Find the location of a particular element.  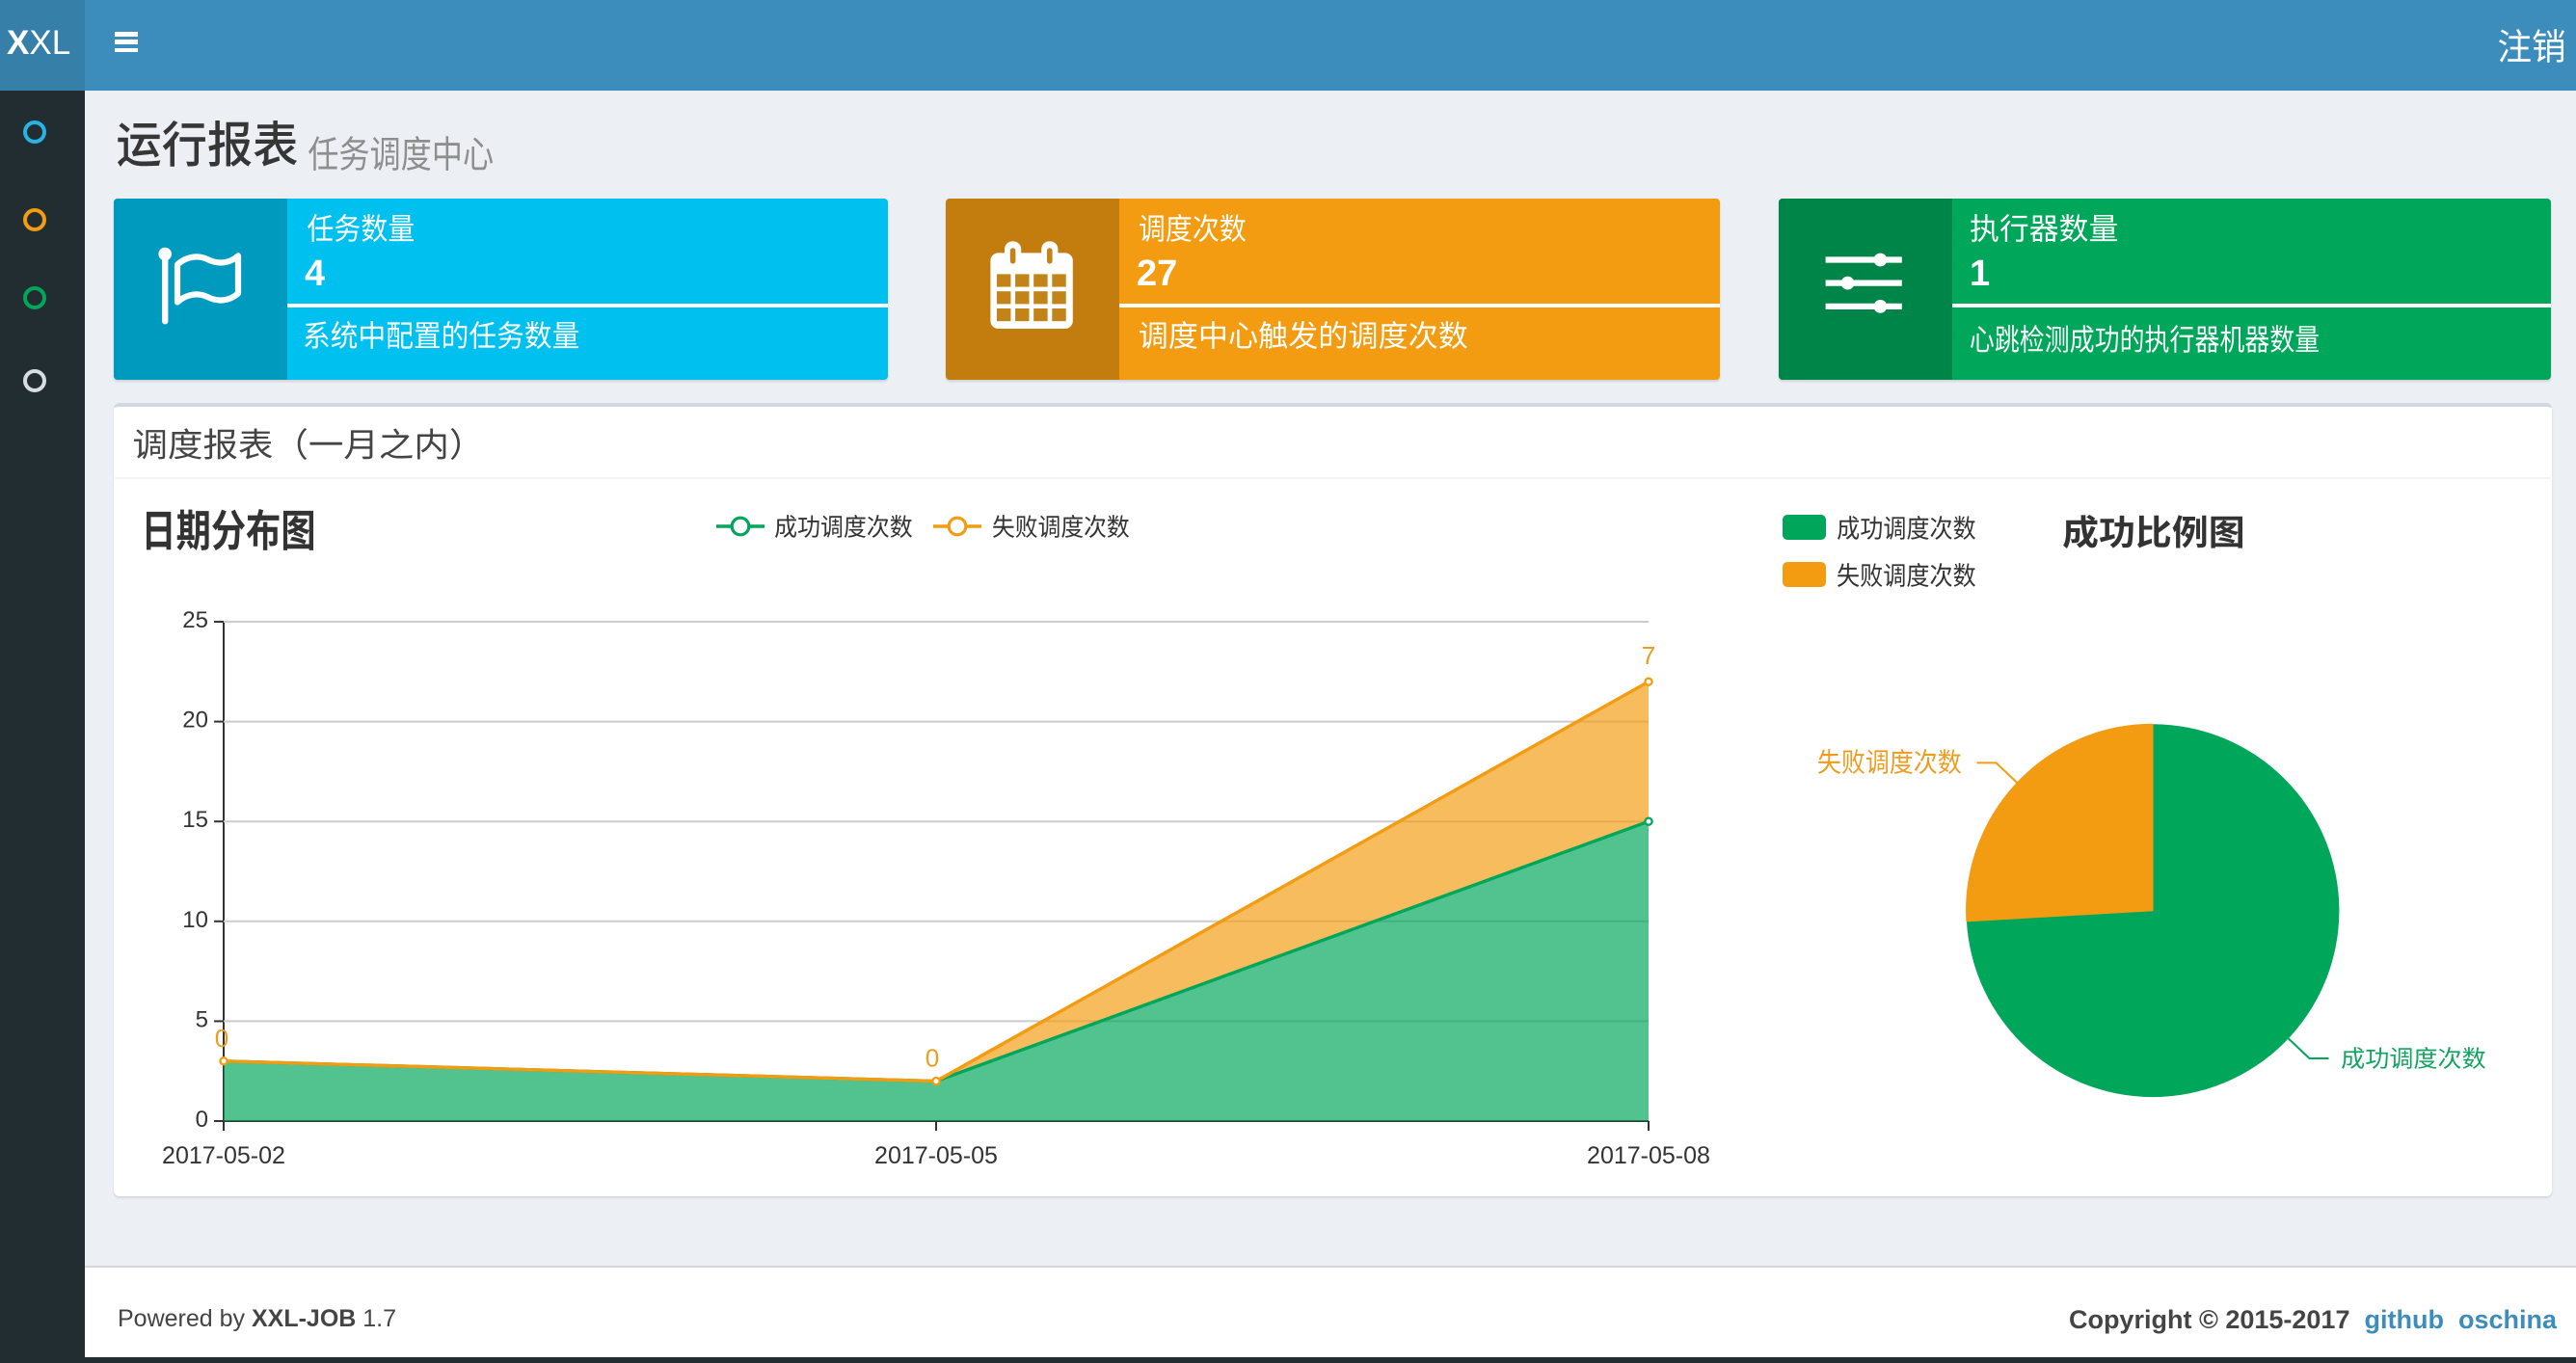

svg-text: 2017-05-08 is located at coordinates (1649, 1155).